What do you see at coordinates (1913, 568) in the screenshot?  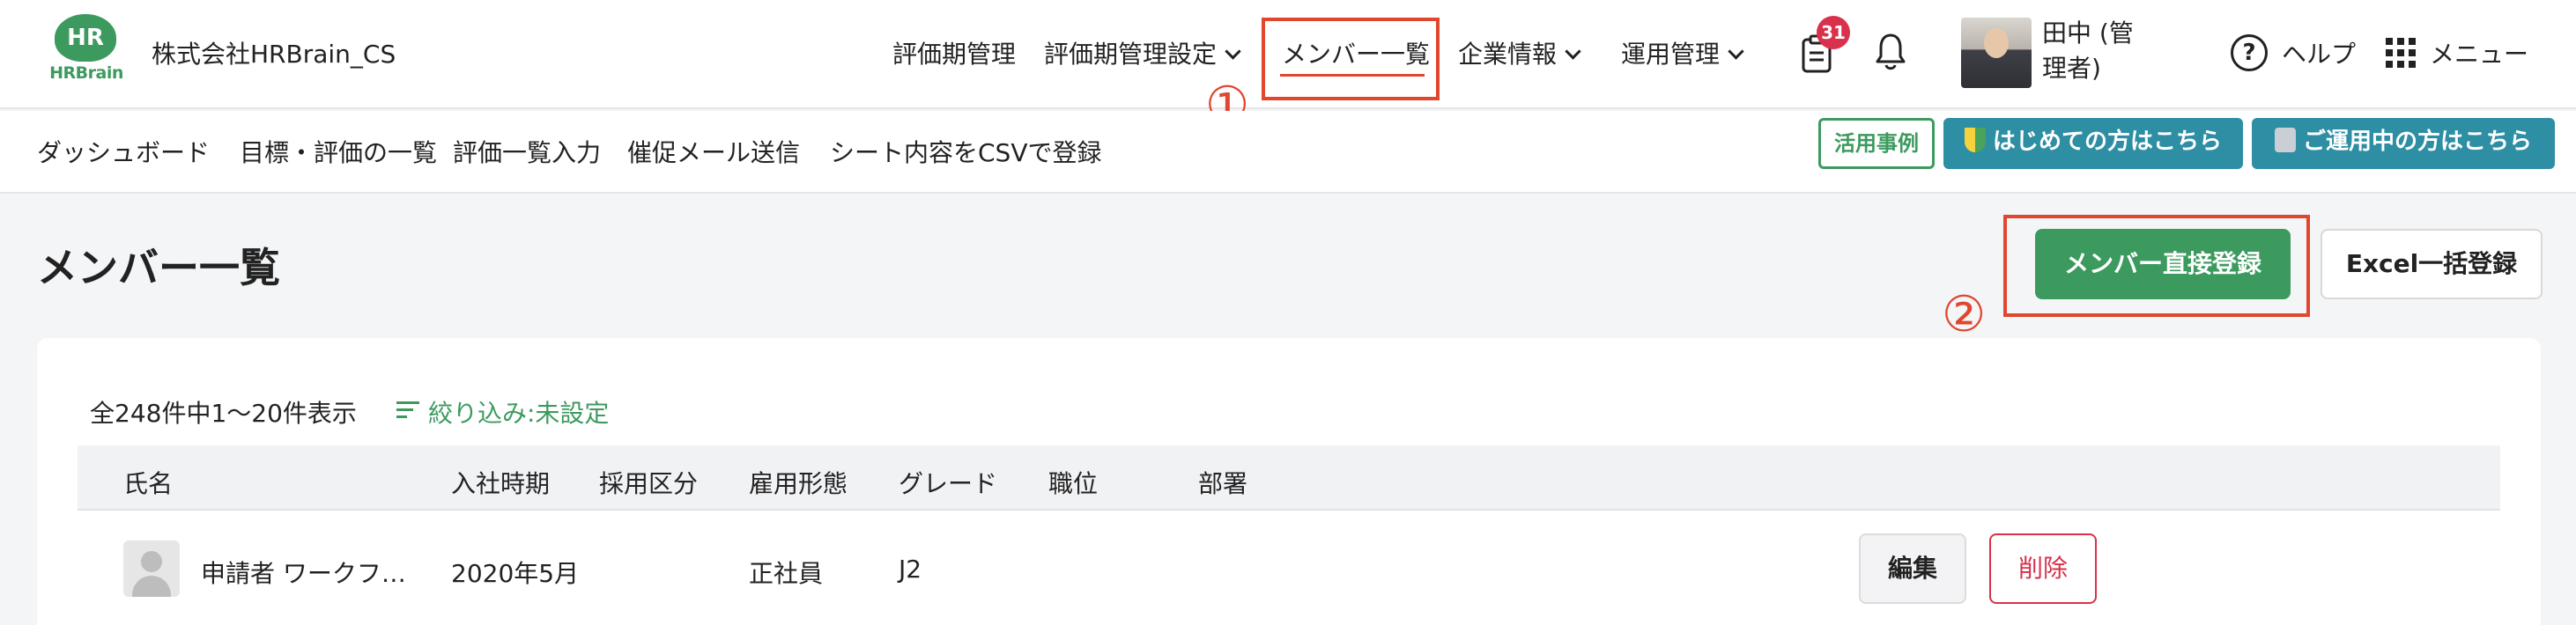 I see `edit-button: 編集` at bounding box center [1913, 568].